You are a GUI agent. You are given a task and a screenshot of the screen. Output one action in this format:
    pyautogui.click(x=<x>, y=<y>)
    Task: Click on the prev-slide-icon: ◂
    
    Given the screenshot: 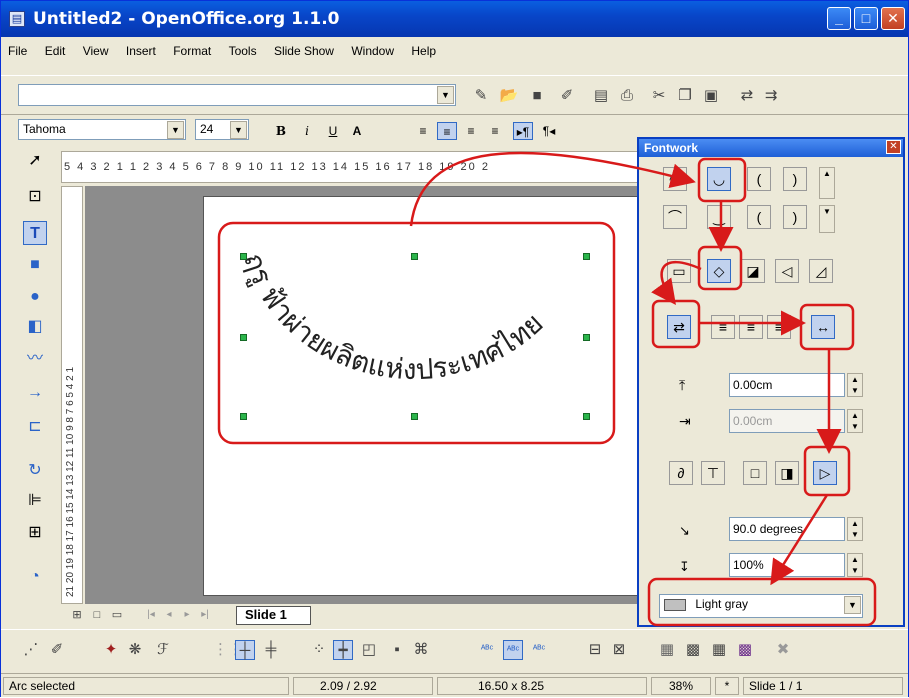 What is the action you would take?
    pyautogui.click(x=169, y=615)
    